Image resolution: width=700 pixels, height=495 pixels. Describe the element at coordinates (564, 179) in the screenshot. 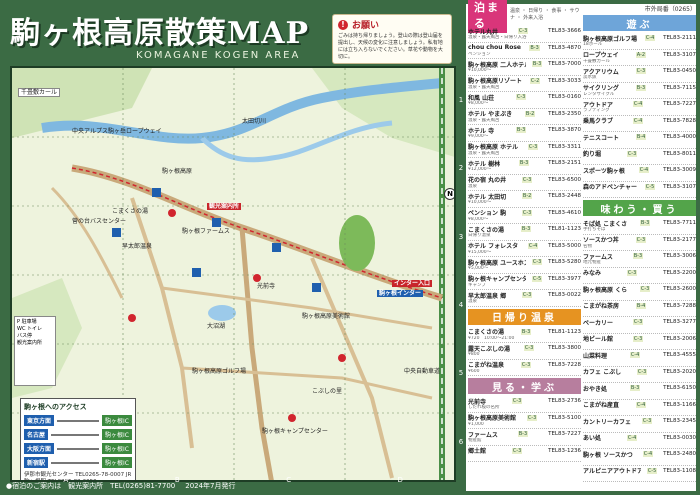

I see `entry-phone: TEL83-6500` at that location.